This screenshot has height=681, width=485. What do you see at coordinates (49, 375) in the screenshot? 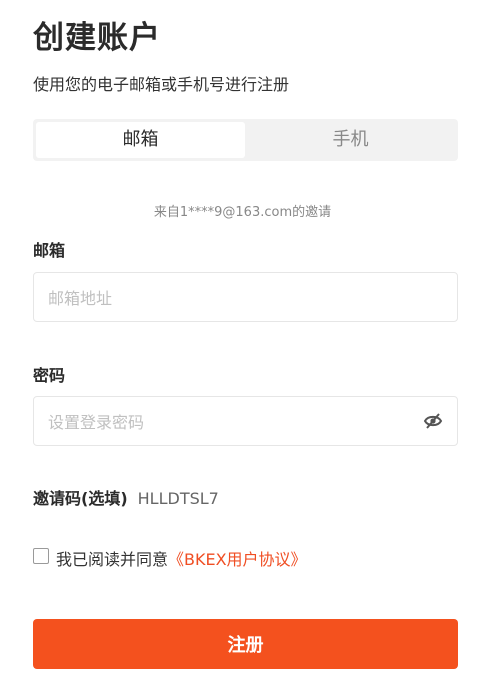
I see `password-label: 密码` at bounding box center [49, 375].